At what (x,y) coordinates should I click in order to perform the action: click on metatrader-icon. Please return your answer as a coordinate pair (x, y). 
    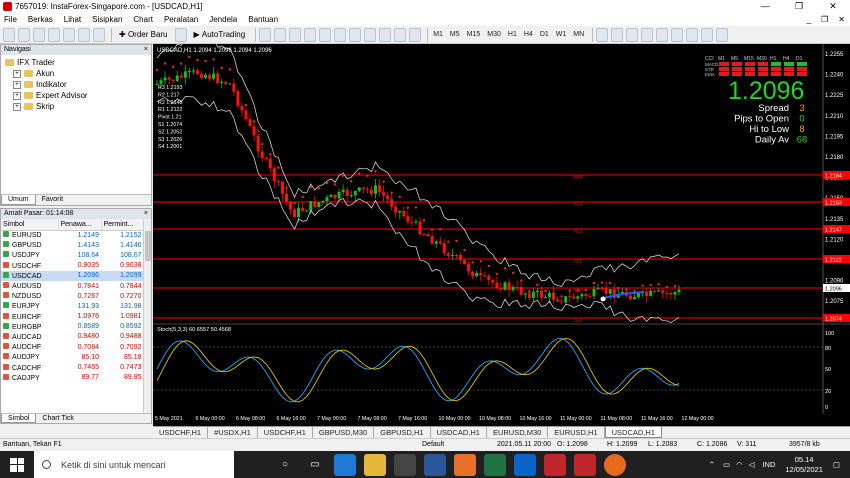
    Looking at the image, I should click on (555, 464).